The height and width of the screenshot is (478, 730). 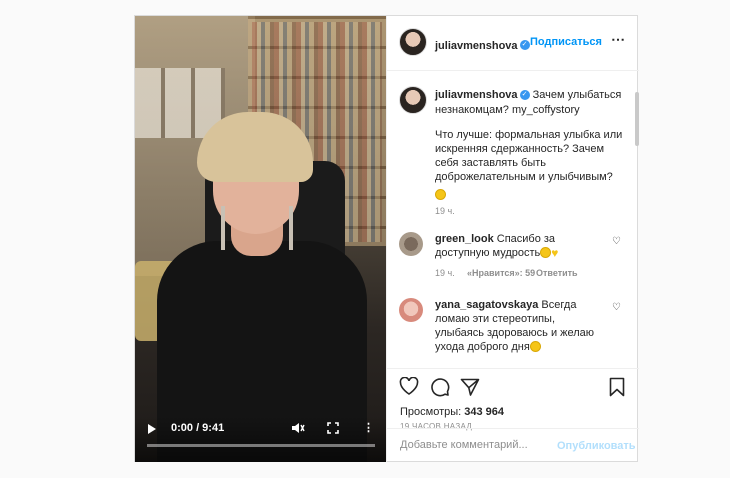 I want to click on caption-body-line1: Что лучше: формальная улыбка или, so click(x=529, y=135).